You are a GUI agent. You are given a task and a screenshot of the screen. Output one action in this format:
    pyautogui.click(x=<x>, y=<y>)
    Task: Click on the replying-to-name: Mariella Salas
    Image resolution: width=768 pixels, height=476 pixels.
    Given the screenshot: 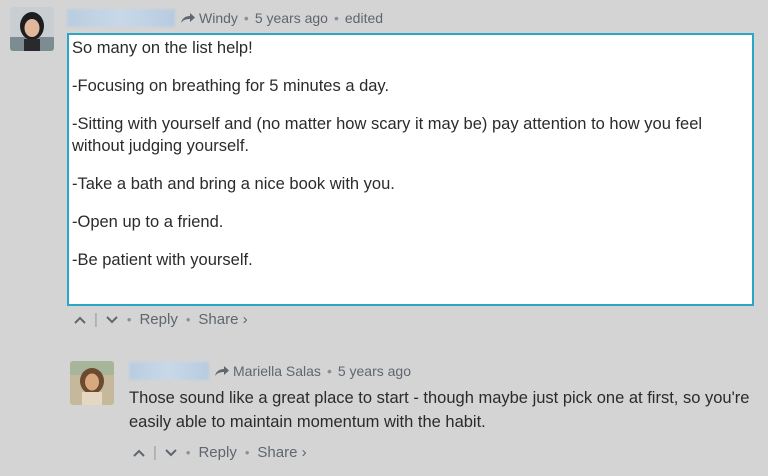 What is the action you would take?
    pyautogui.click(x=277, y=371)
    